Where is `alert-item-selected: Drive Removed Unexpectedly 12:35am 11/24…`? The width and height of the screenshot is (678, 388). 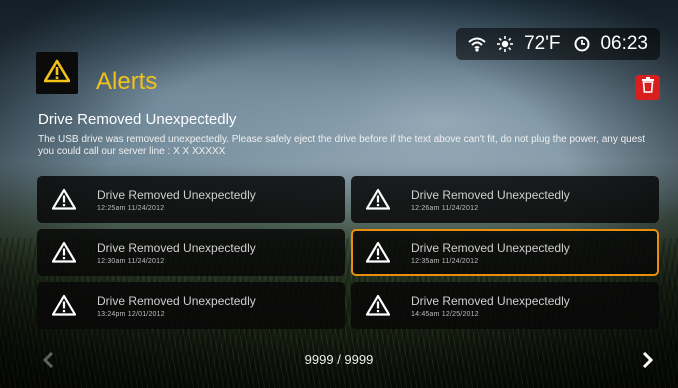
alert-item-selected: Drive Removed Unexpectedly 12:35am 11/24… is located at coordinates (505, 252).